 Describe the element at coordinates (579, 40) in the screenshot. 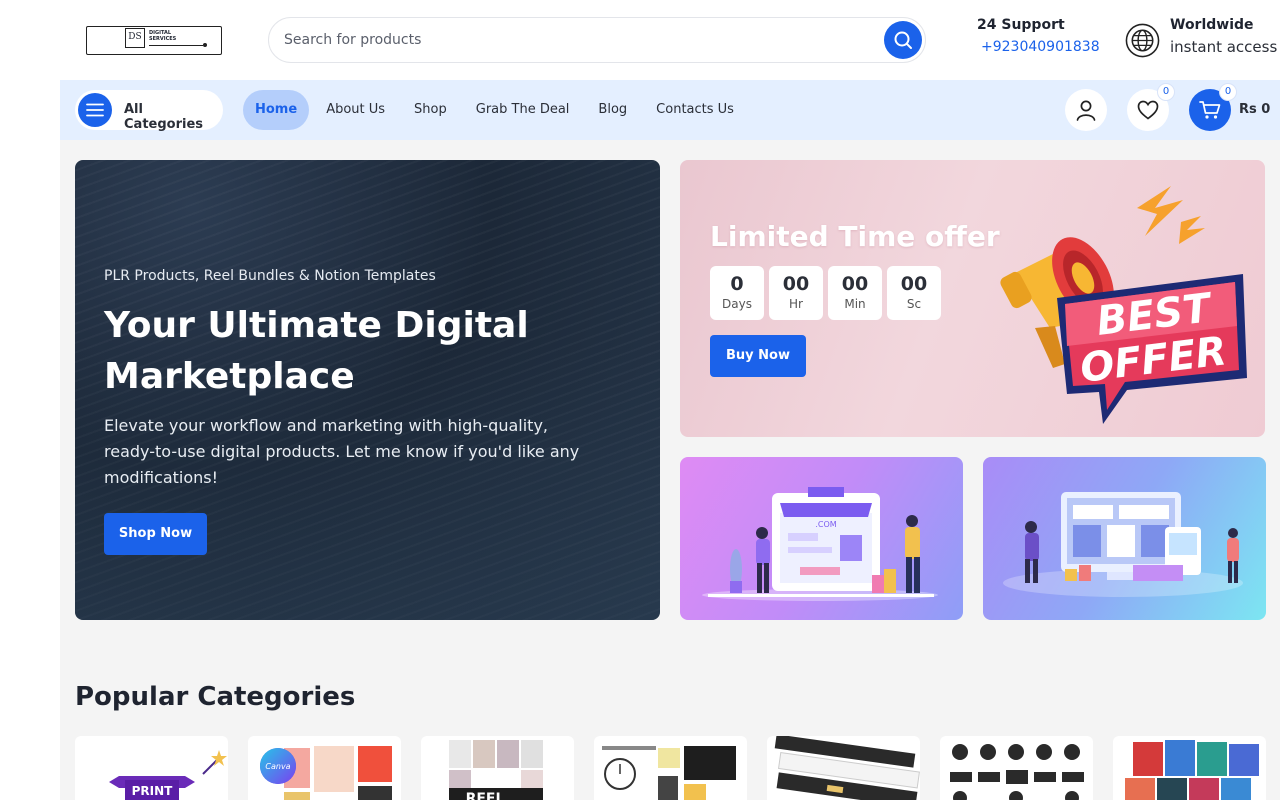

I see `search-input` at that location.